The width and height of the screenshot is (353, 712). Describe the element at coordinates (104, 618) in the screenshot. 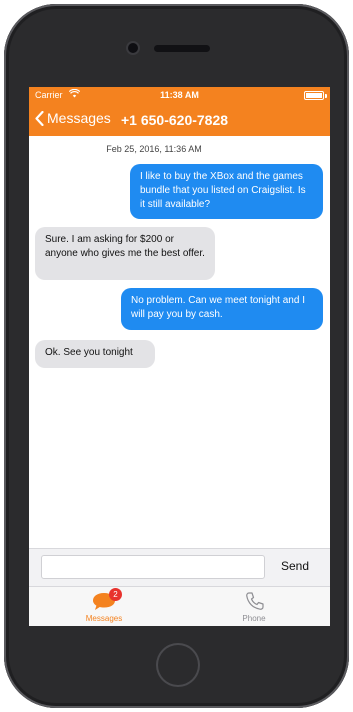

I see `tab-label: Messages` at that location.